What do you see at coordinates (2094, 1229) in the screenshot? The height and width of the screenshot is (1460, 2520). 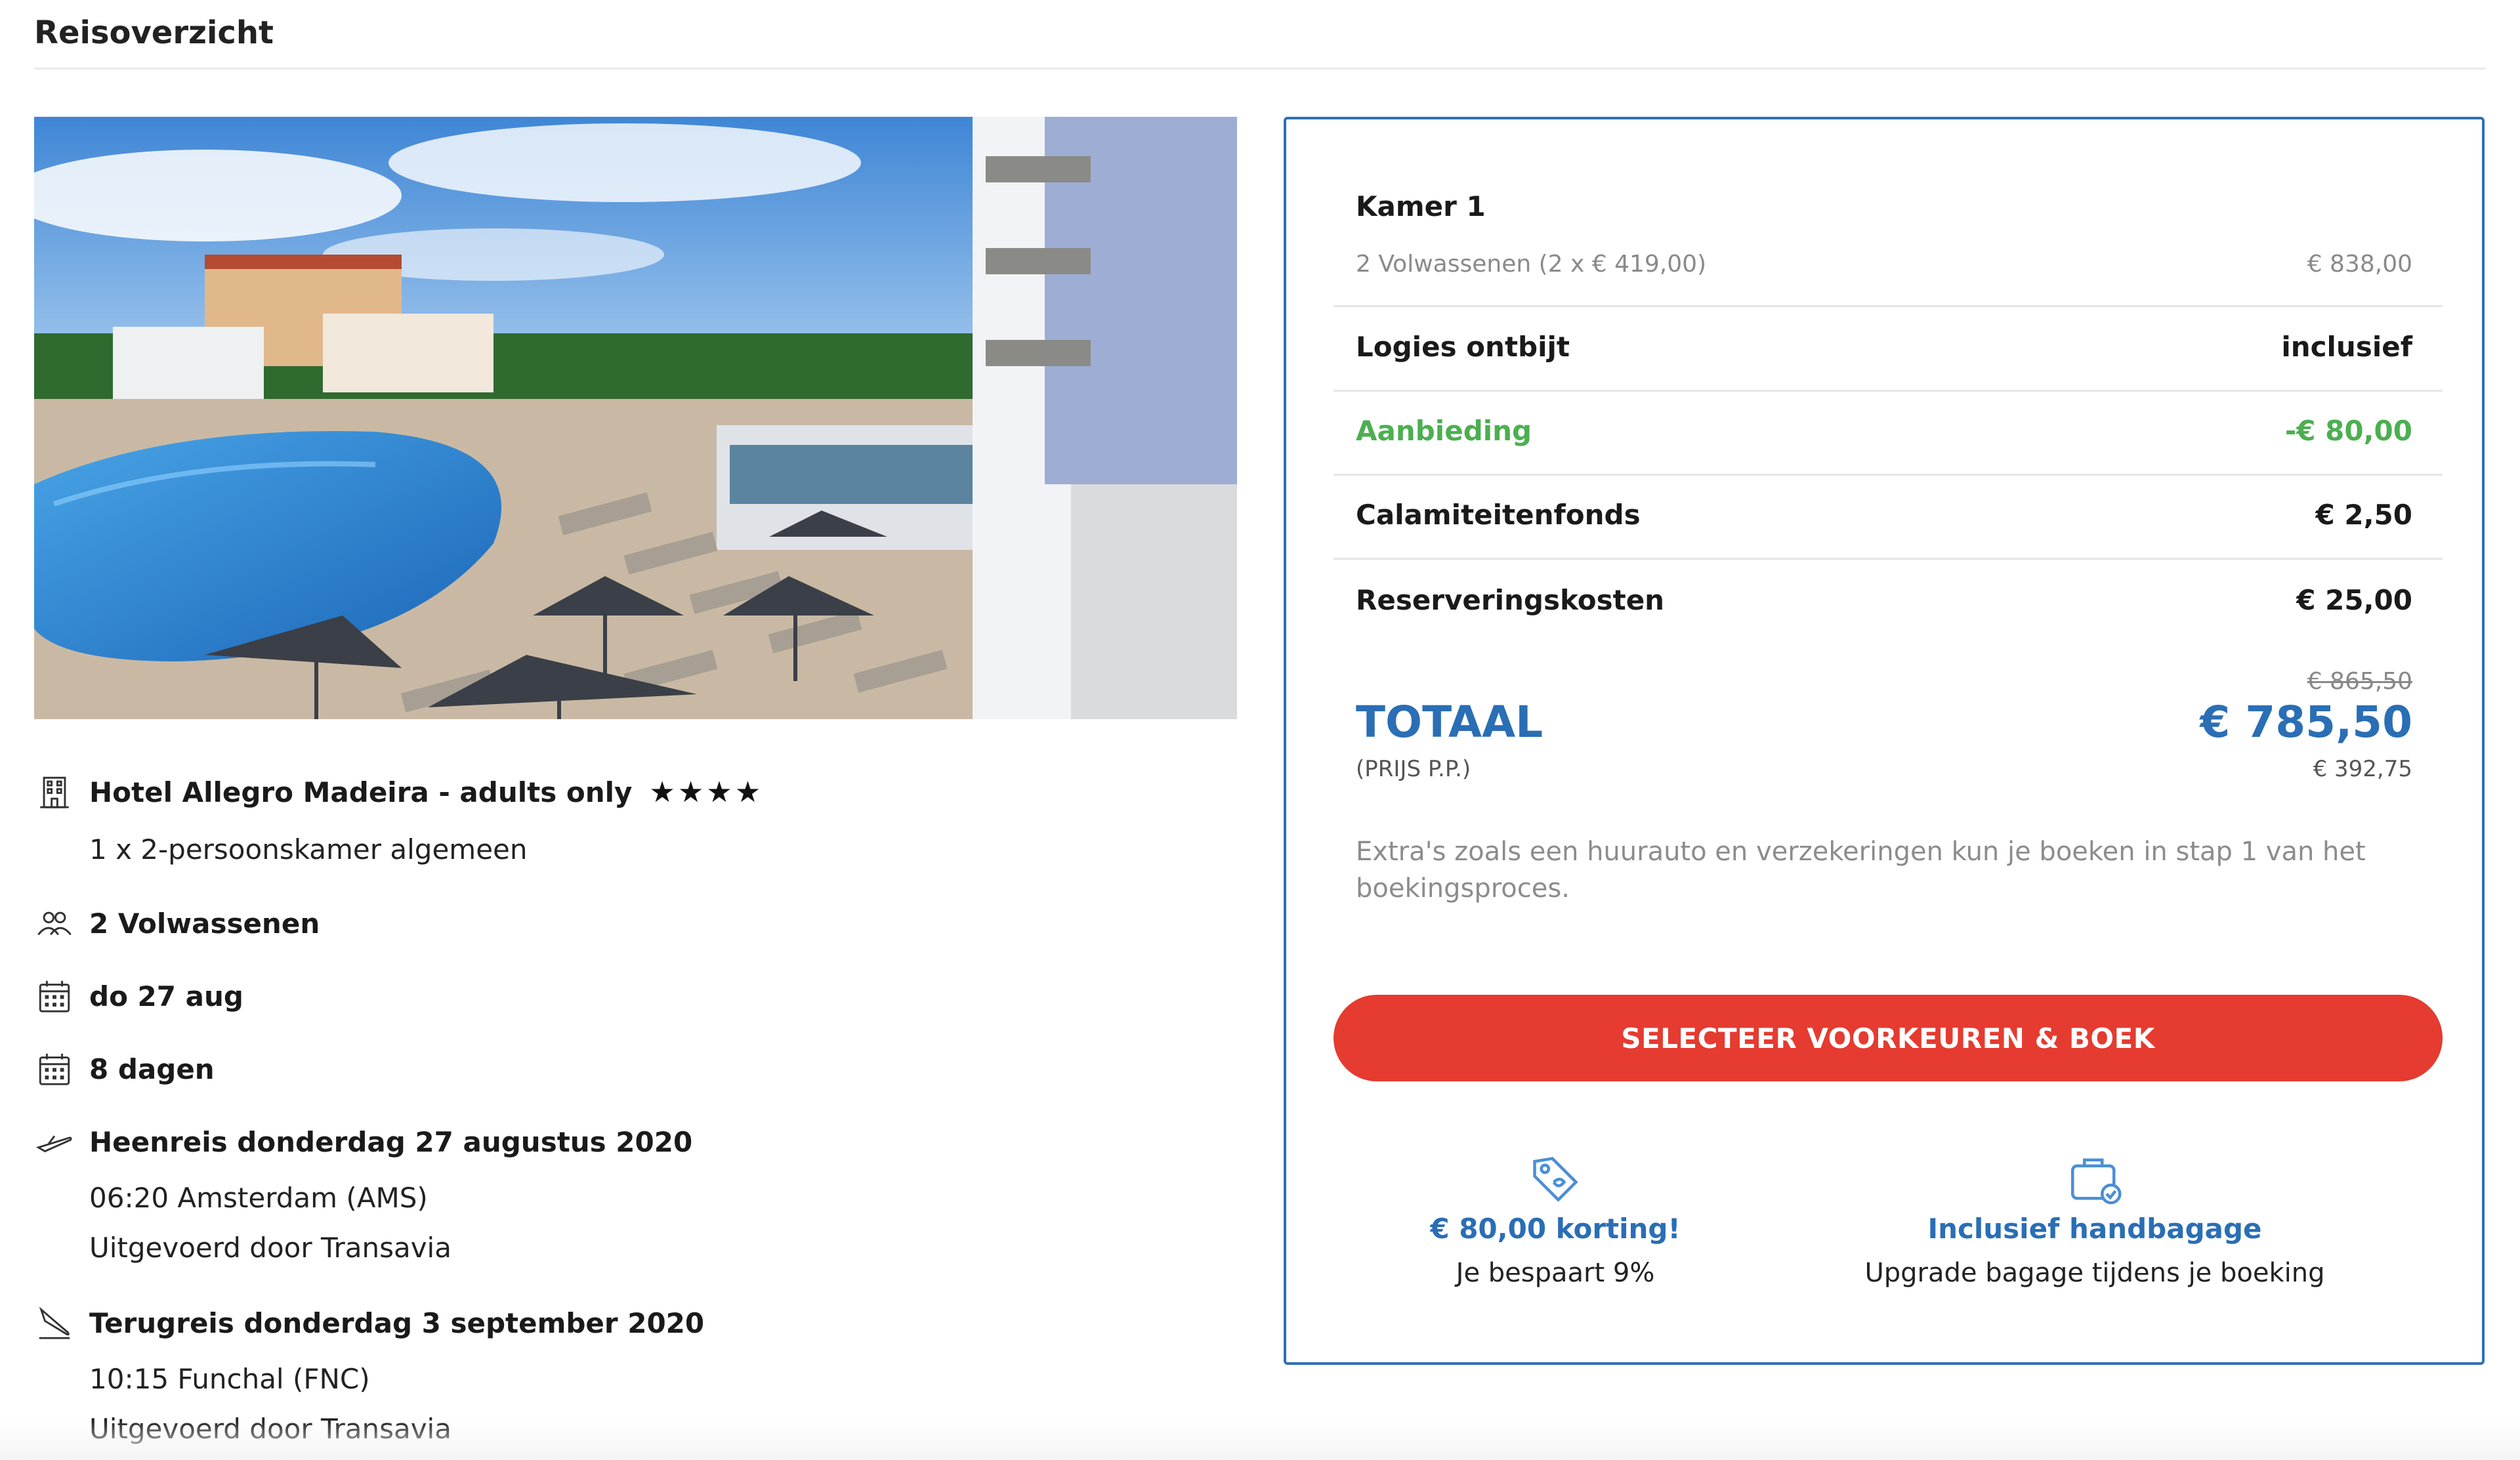 I see `baggage-perk-title: Inclusief handbagage` at bounding box center [2094, 1229].